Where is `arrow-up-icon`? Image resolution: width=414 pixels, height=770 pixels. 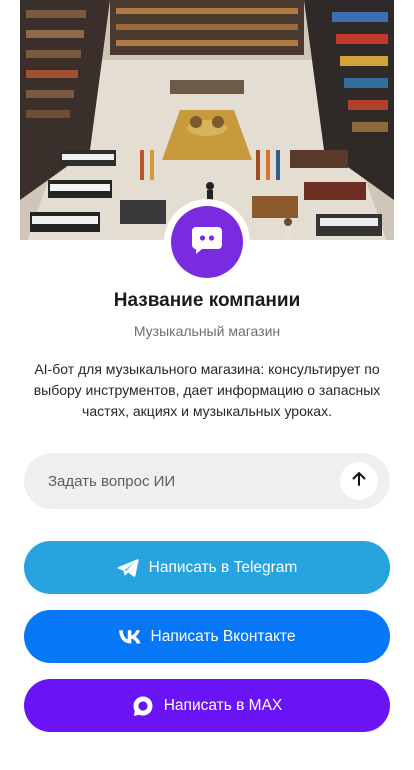 arrow-up-icon is located at coordinates (359, 481).